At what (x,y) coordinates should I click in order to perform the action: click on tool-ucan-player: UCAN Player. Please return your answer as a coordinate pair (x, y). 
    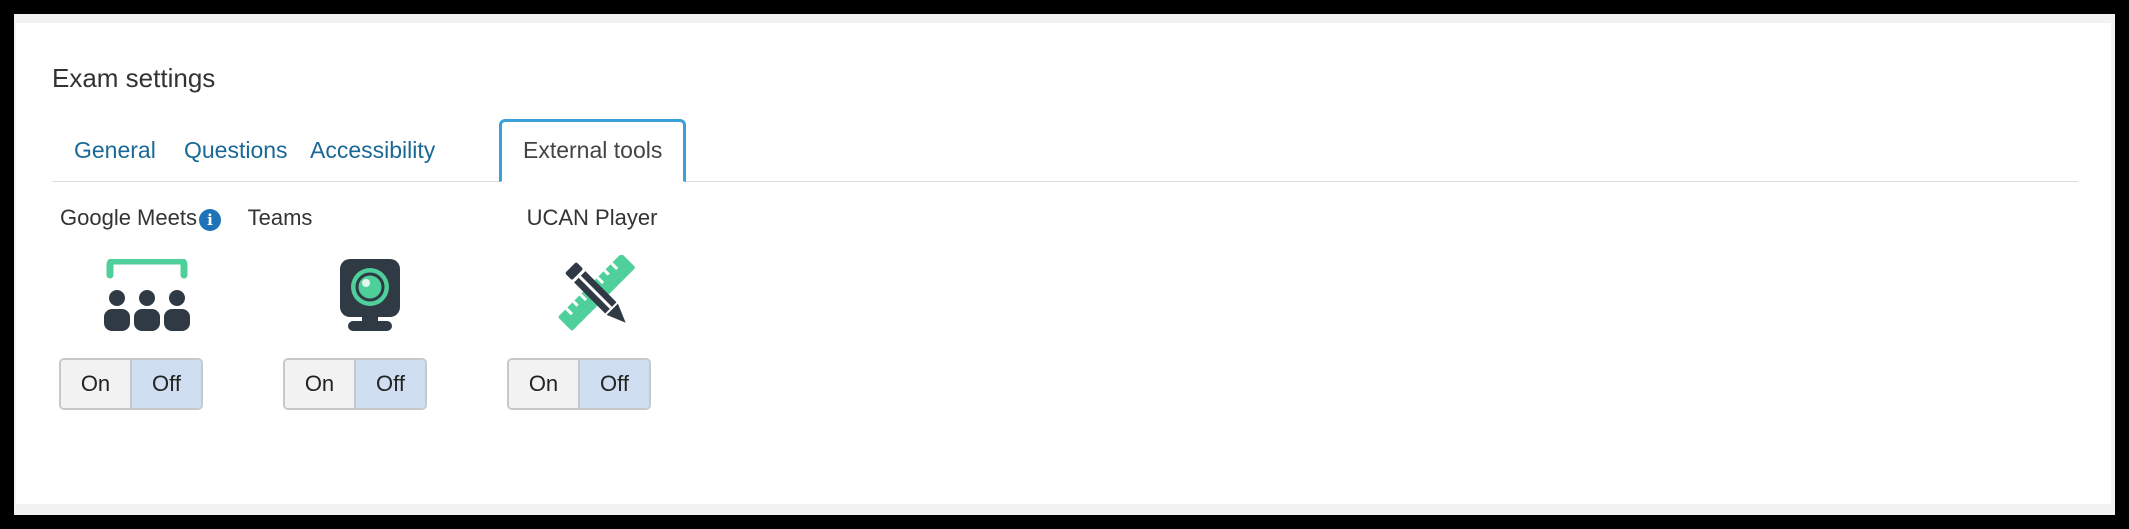
    Looking at the image, I should click on (592, 218).